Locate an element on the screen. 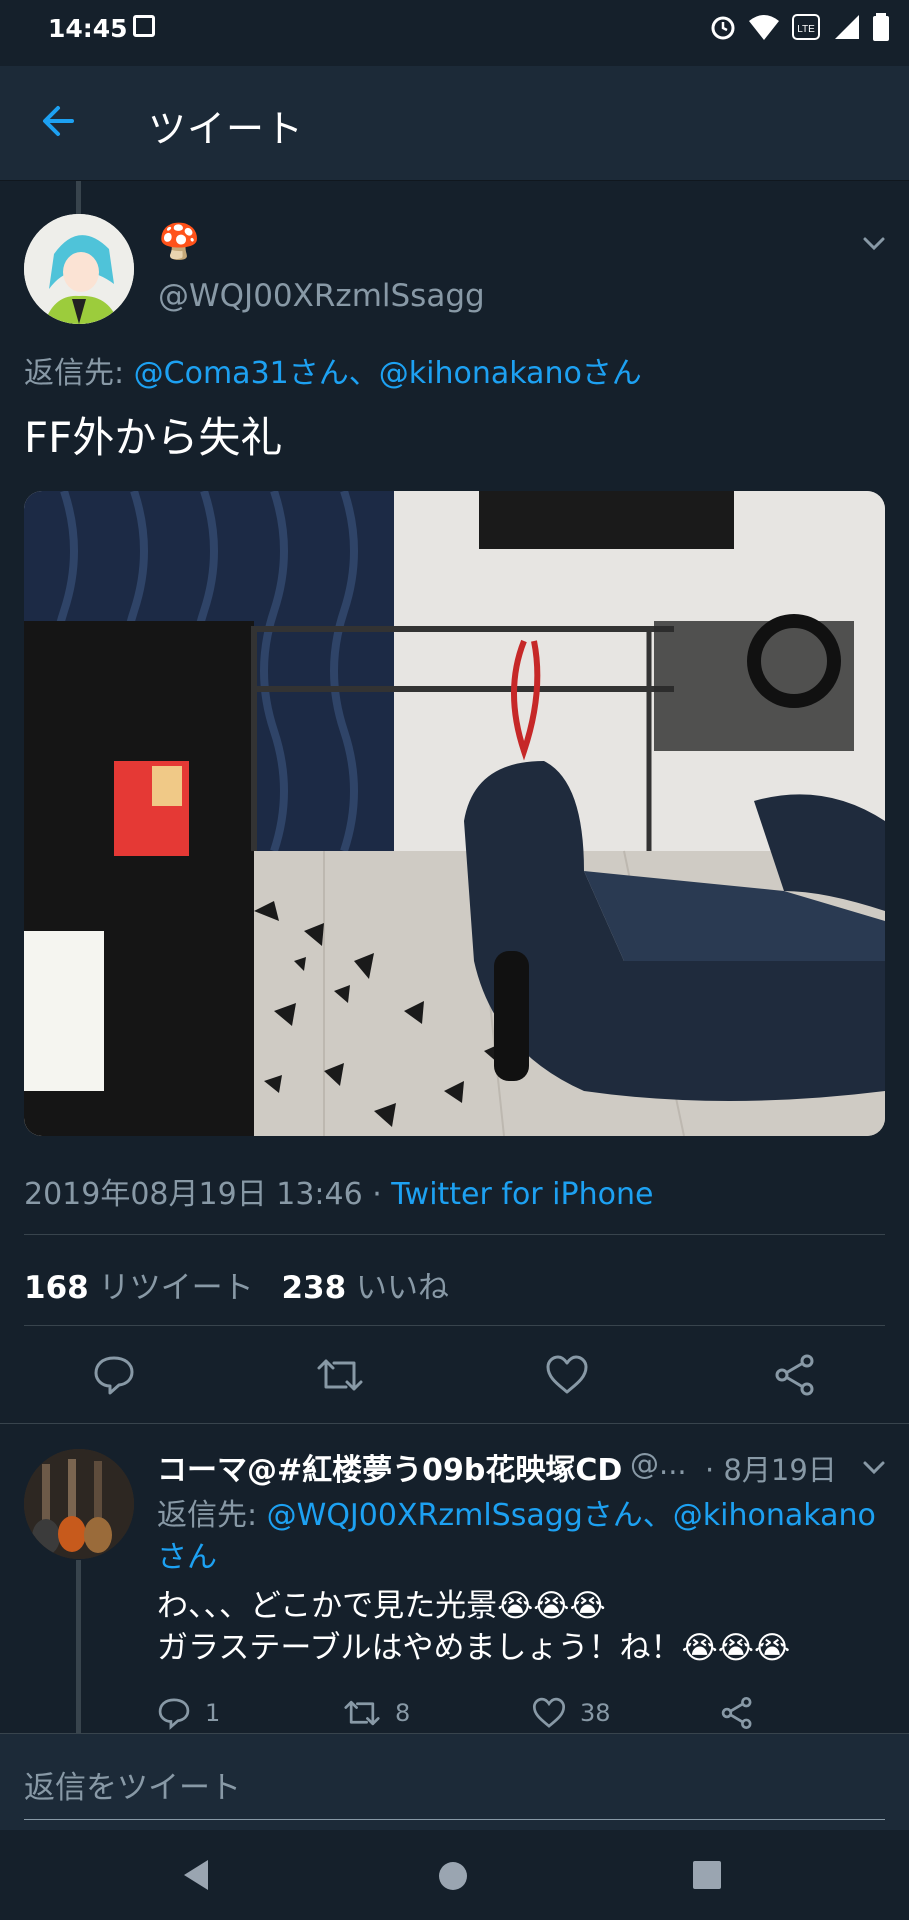  reply-display-name: コーマ@#紅楼夢う09b花映塚CD is located at coordinates (389, 1467).